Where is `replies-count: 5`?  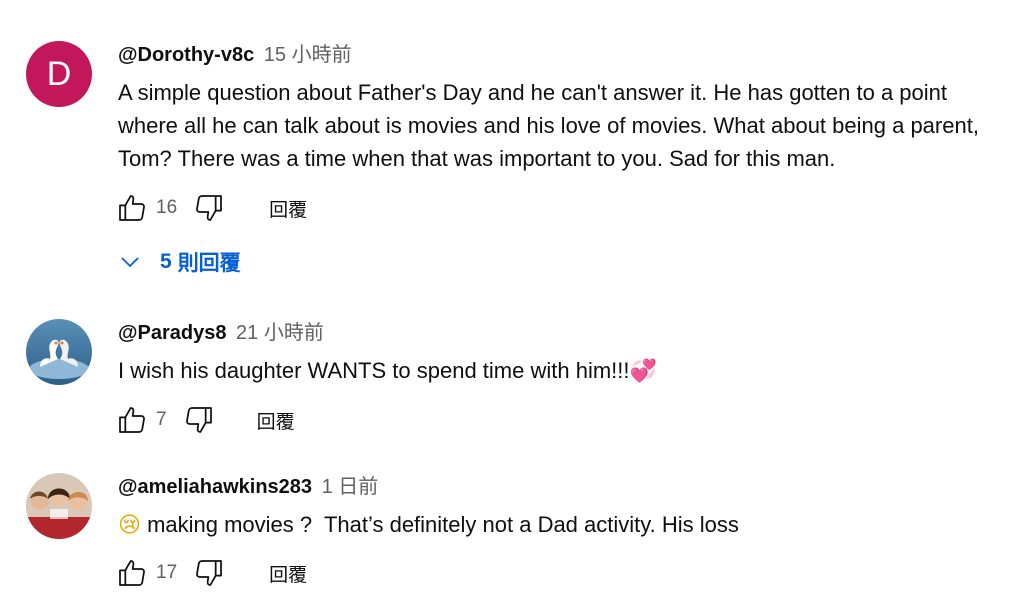 replies-count: 5 is located at coordinates (166, 261).